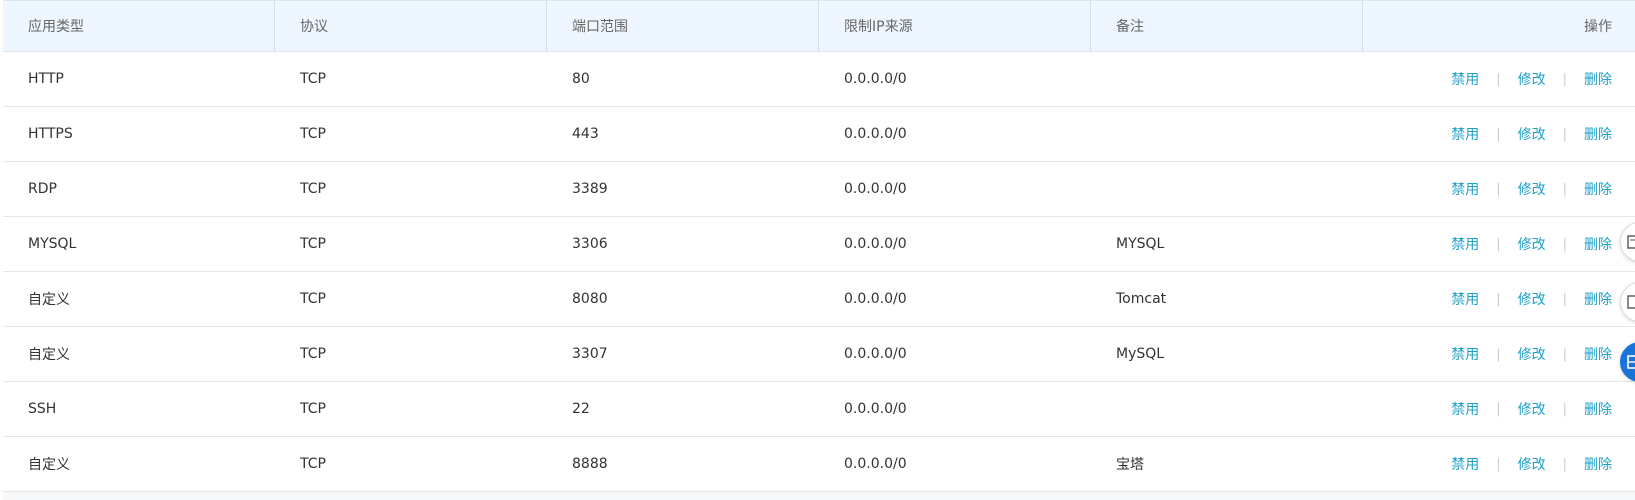 The image size is (1635, 500). I want to click on table-row: 自定义 TCP 8888 0.0.0.0/0 宝塔 禁用 | 修改 | 删除, so click(819, 464).